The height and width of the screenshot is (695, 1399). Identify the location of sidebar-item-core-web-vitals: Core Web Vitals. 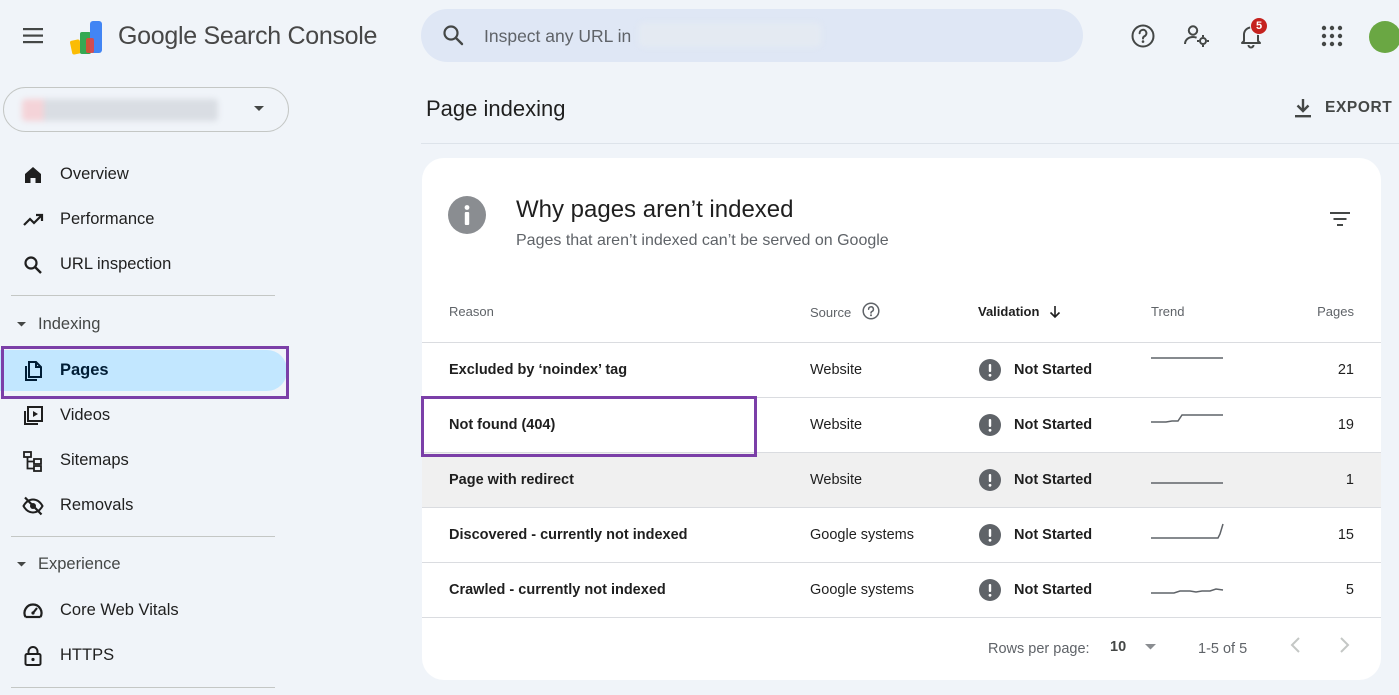
(144, 610).